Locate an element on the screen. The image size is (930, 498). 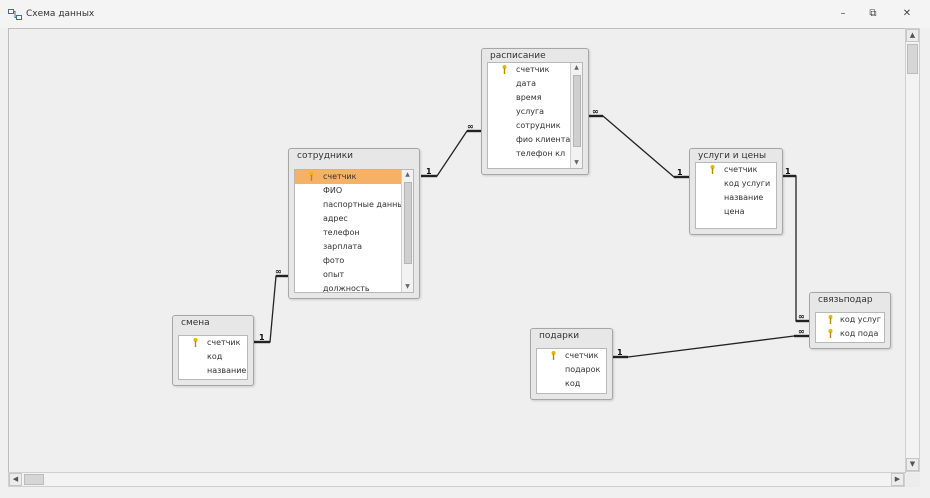
title-bar: Схема данных – ⧉ ✕ is located at coordinates (465, 14).